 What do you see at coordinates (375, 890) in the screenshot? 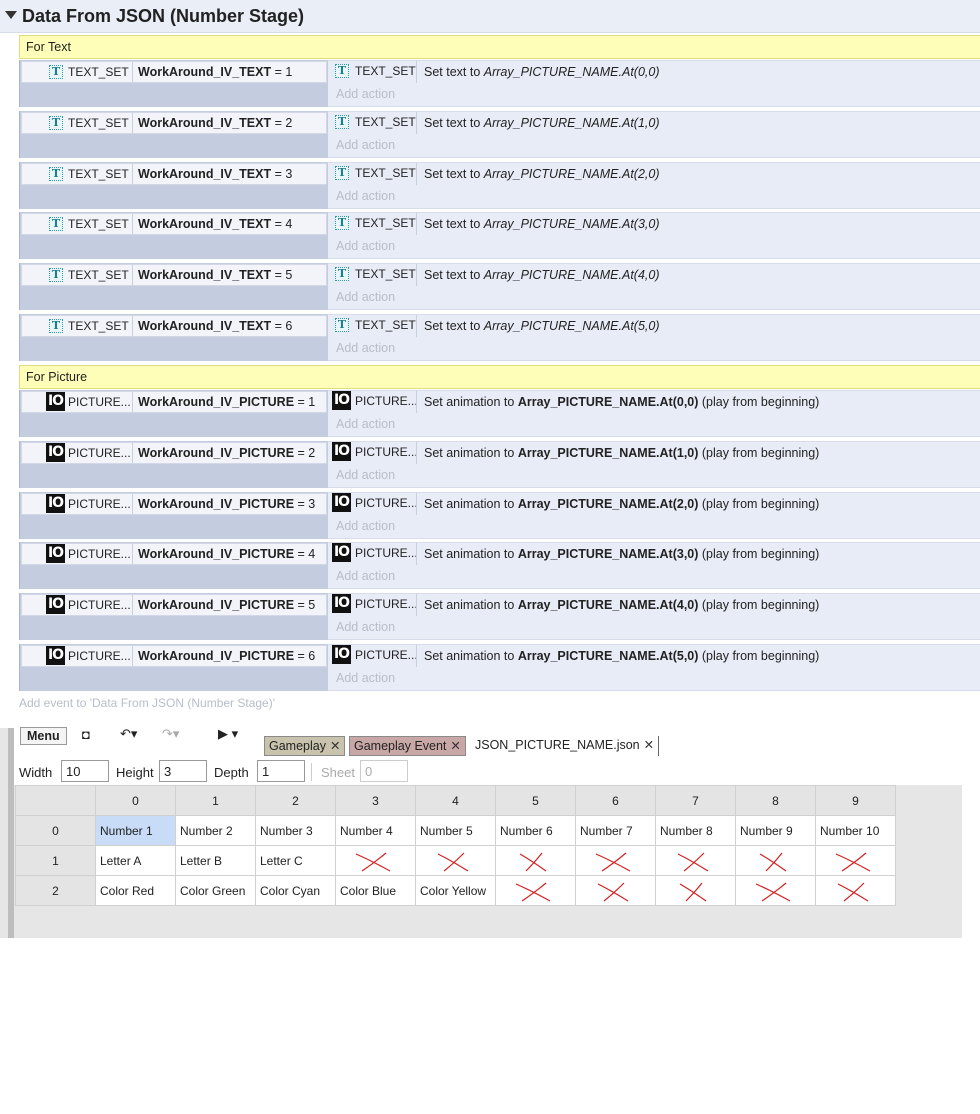
I see `grid-cell: Color Blue` at bounding box center [375, 890].